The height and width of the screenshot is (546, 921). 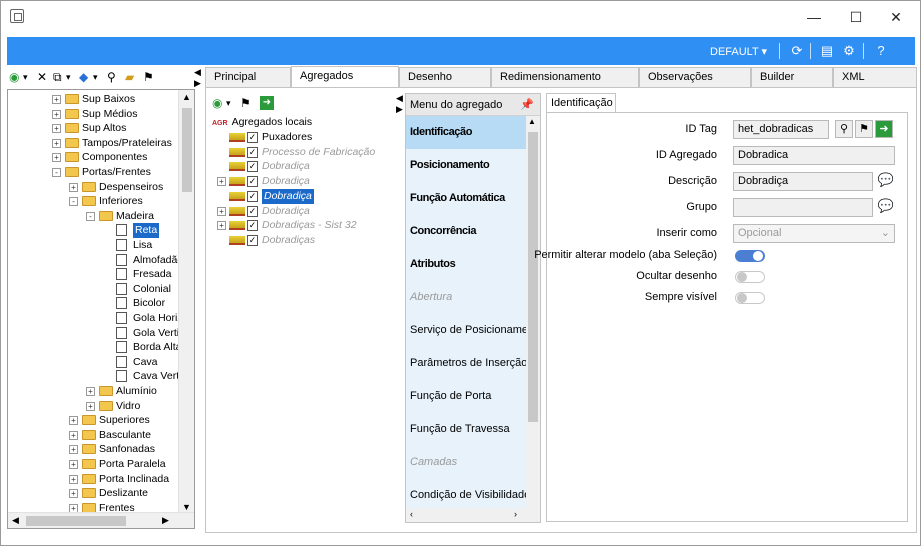 What do you see at coordinates (186, 302) in the screenshot?
I see `tree-vertical-scrollbar: ▲ ▼` at bounding box center [186, 302].